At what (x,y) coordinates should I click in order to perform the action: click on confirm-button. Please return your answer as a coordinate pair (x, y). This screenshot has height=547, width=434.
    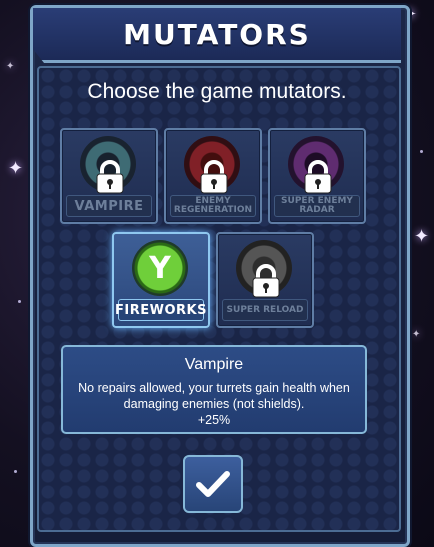
    Looking at the image, I should click on (213, 484).